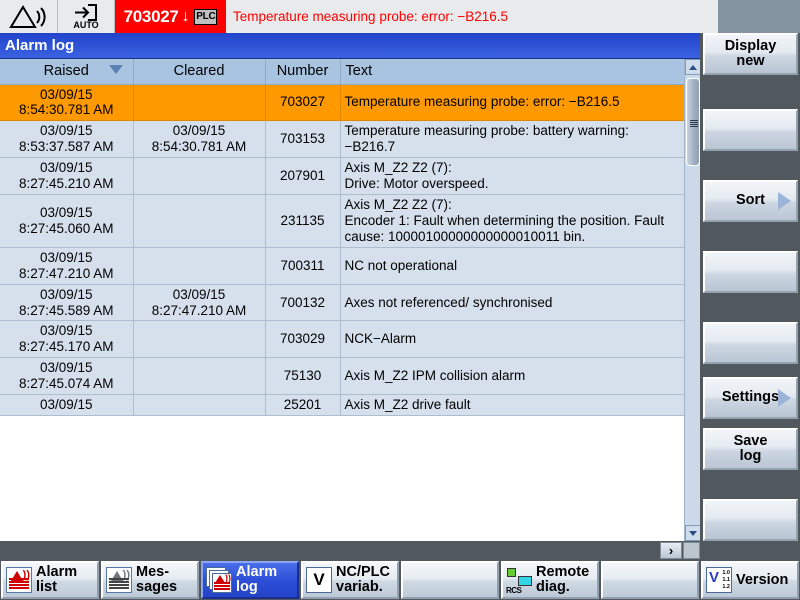 This screenshot has height=600, width=800. Describe the element at coordinates (67, 139) in the screenshot. I see `cell-raised: 03/09/15 8:53:37.587 AM` at that location.